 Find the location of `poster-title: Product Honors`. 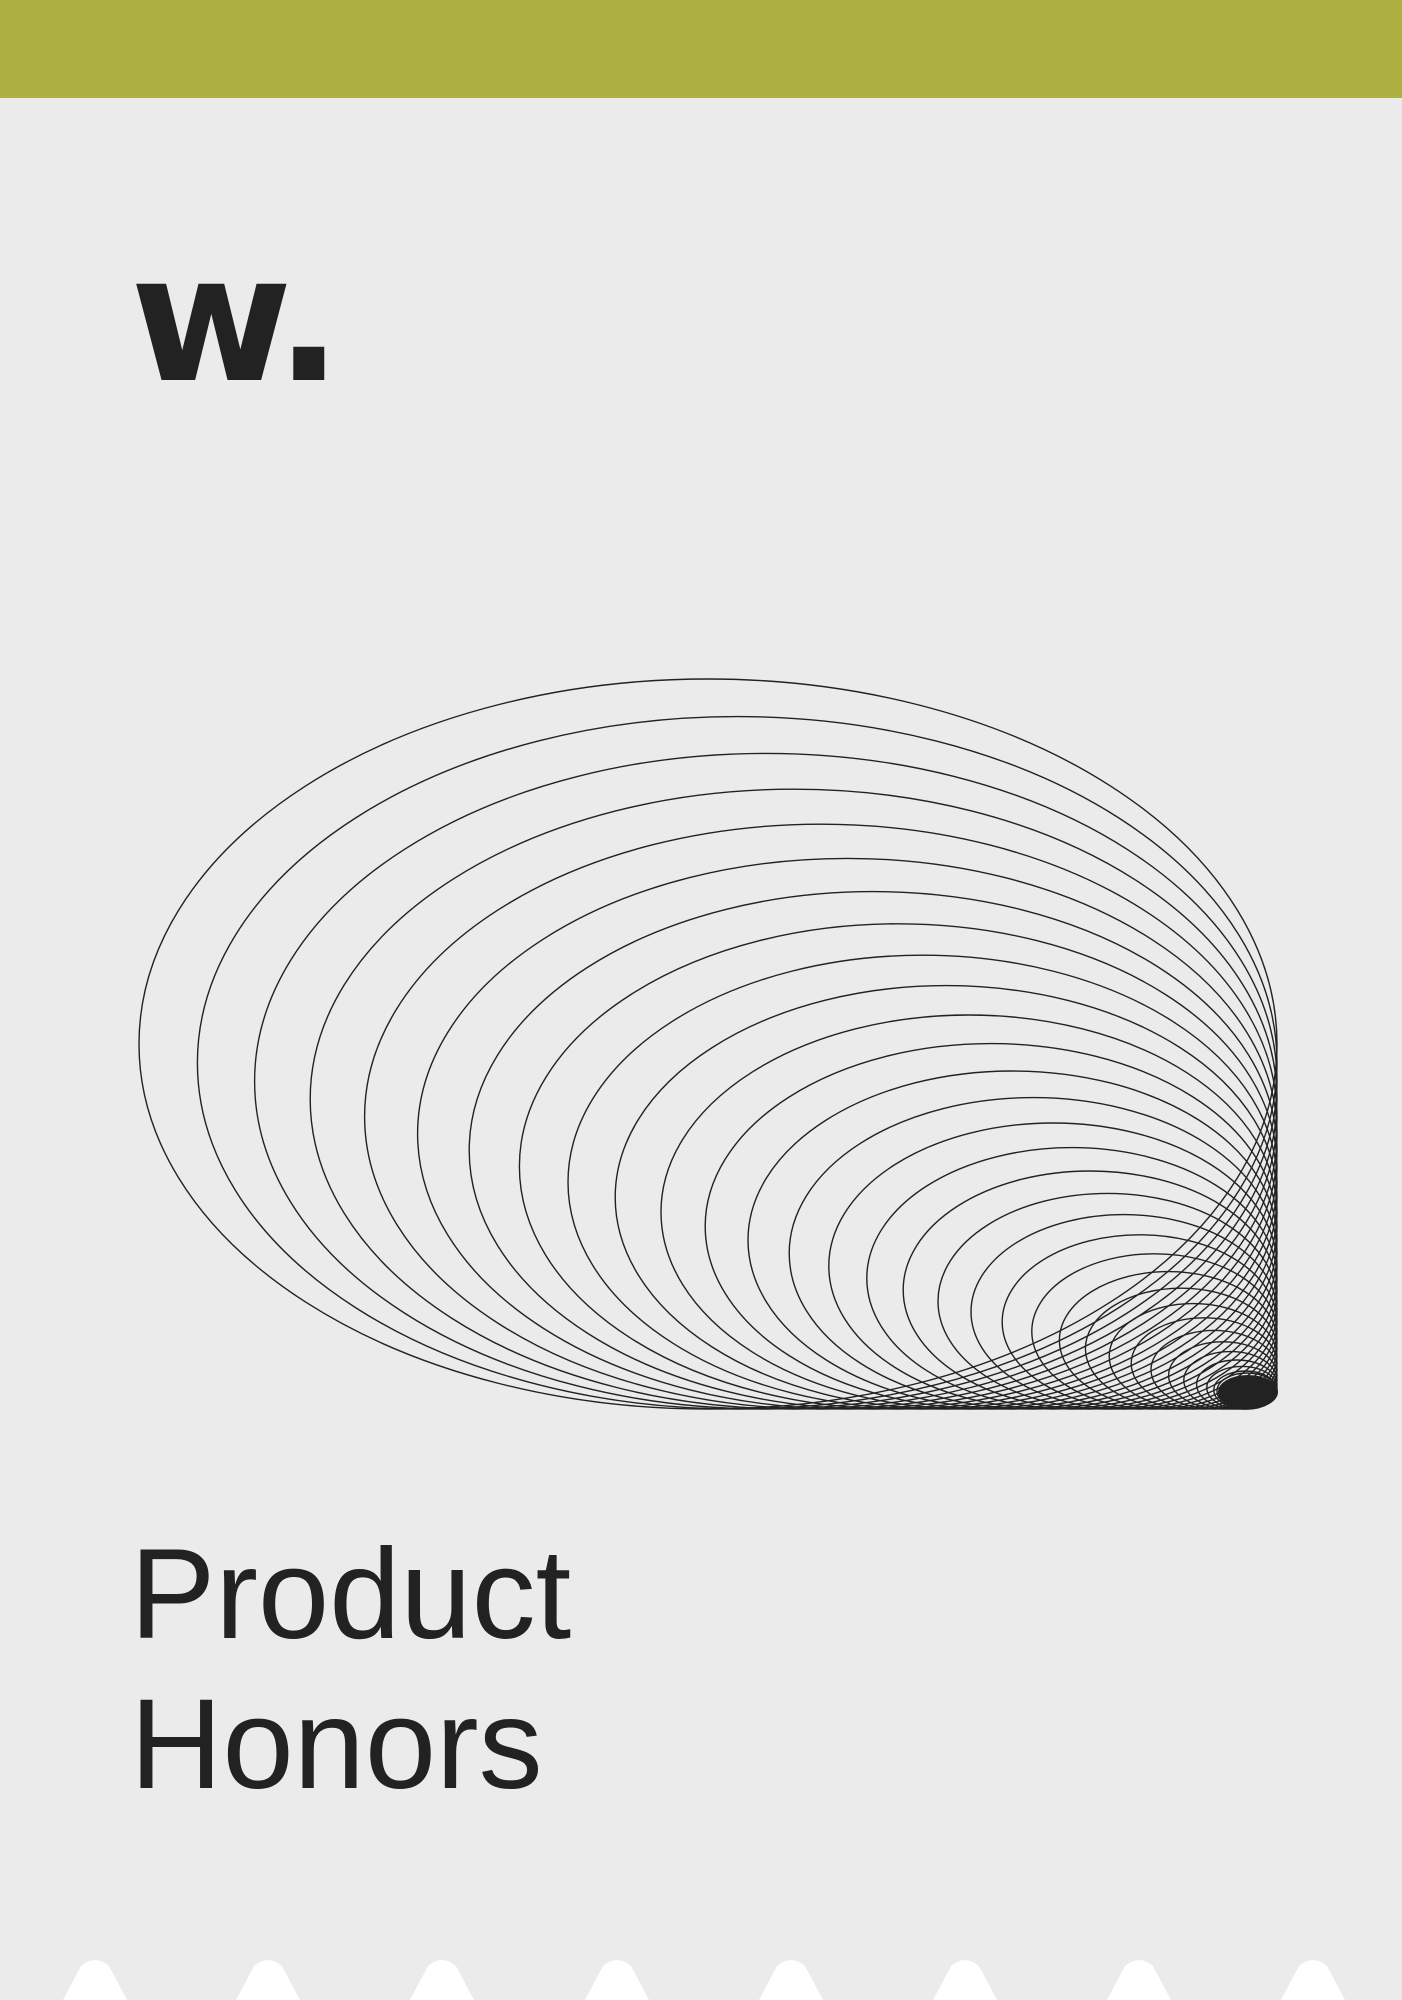

poster-title: Product Honors is located at coordinates (350, 1670).